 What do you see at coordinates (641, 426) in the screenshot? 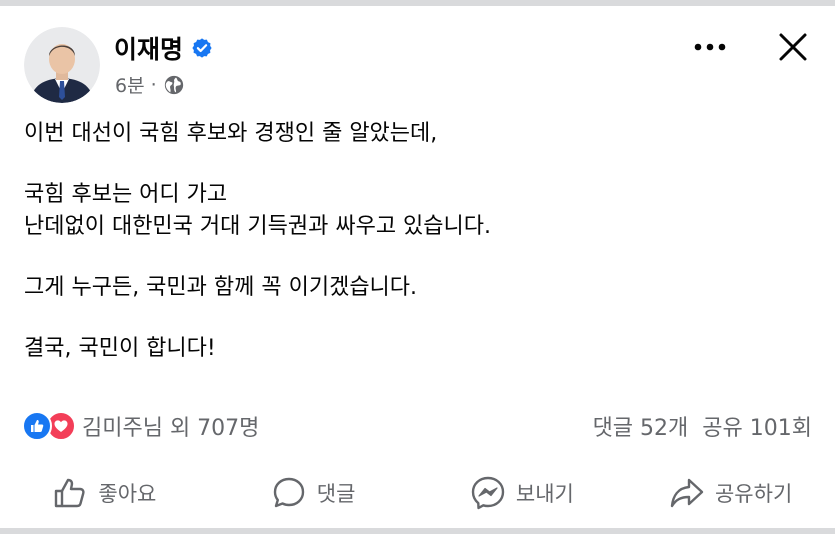
I see `comments-count: 댓글 52개` at bounding box center [641, 426].